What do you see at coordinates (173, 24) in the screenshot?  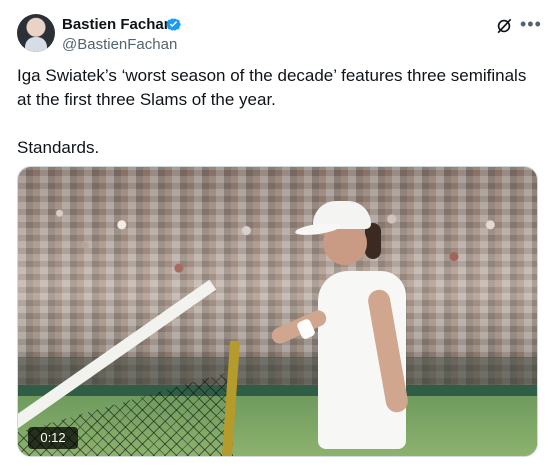 I see `verified-badge-icon` at bounding box center [173, 24].